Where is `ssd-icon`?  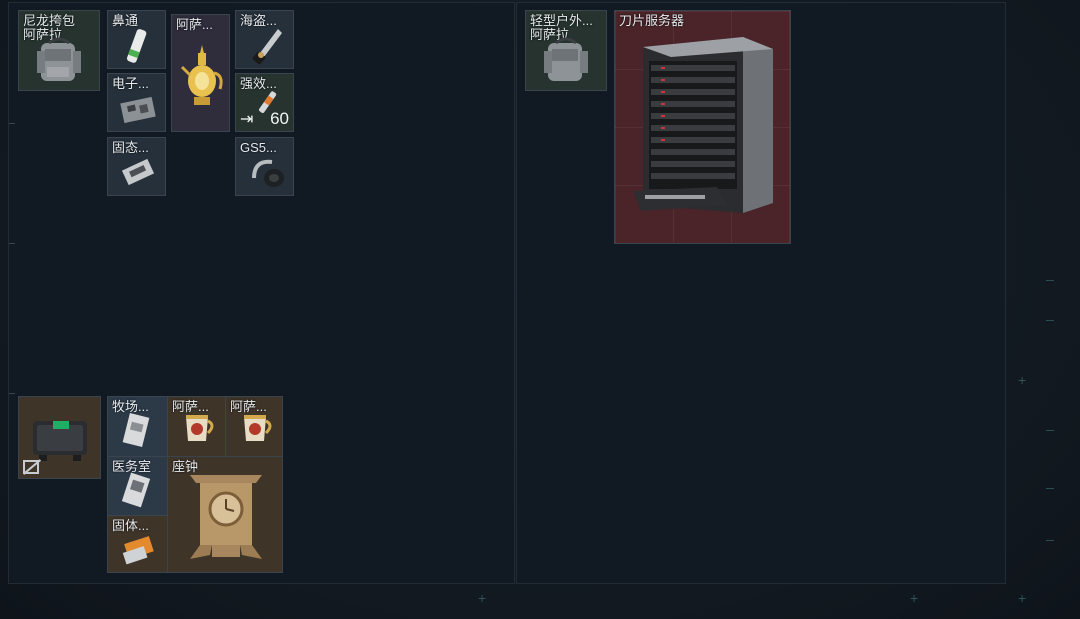
ssd-icon is located at coordinates (138, 172).